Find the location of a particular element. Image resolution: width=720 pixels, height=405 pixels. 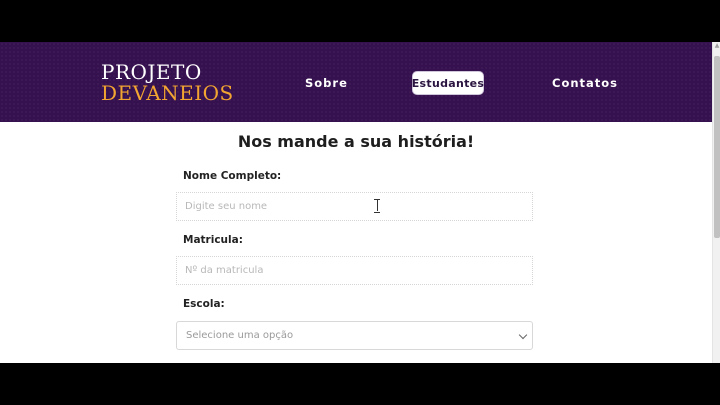

scrollbar-thumb is located at coordinates (717, 147).